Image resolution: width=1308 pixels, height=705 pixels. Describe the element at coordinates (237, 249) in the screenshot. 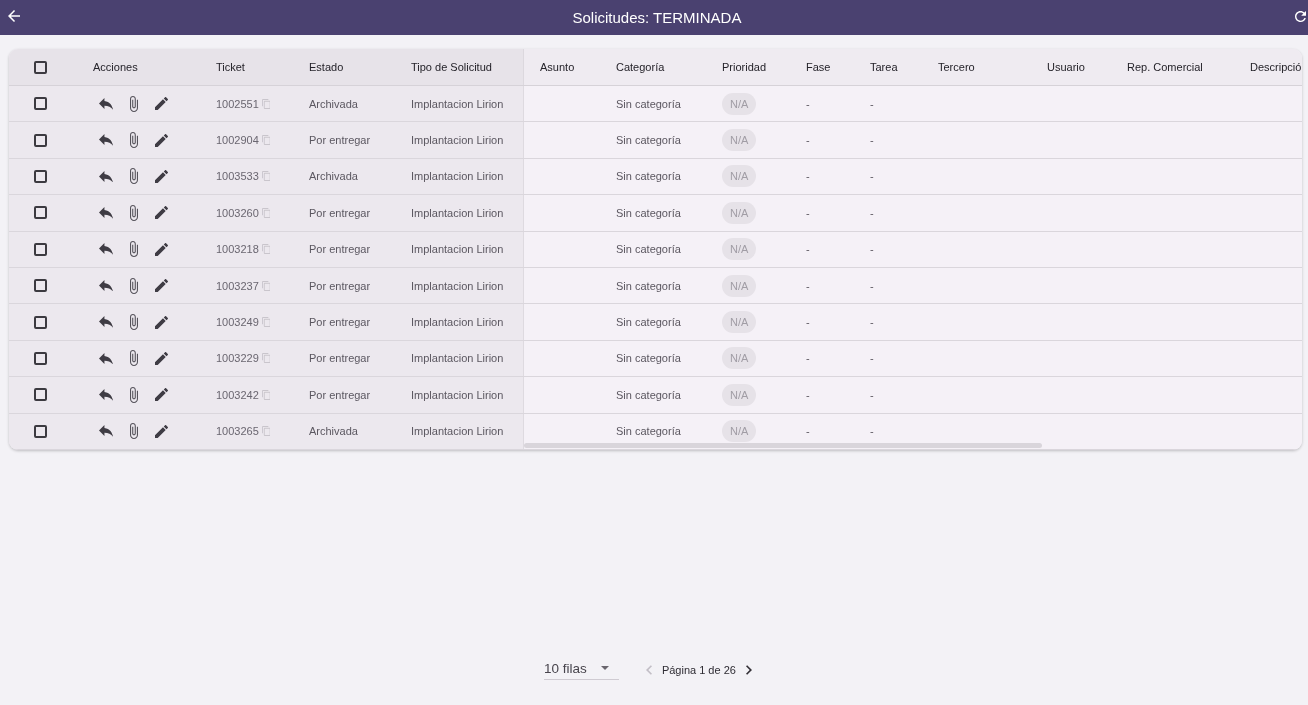

I see `ticket-number: 1003218` at that location.